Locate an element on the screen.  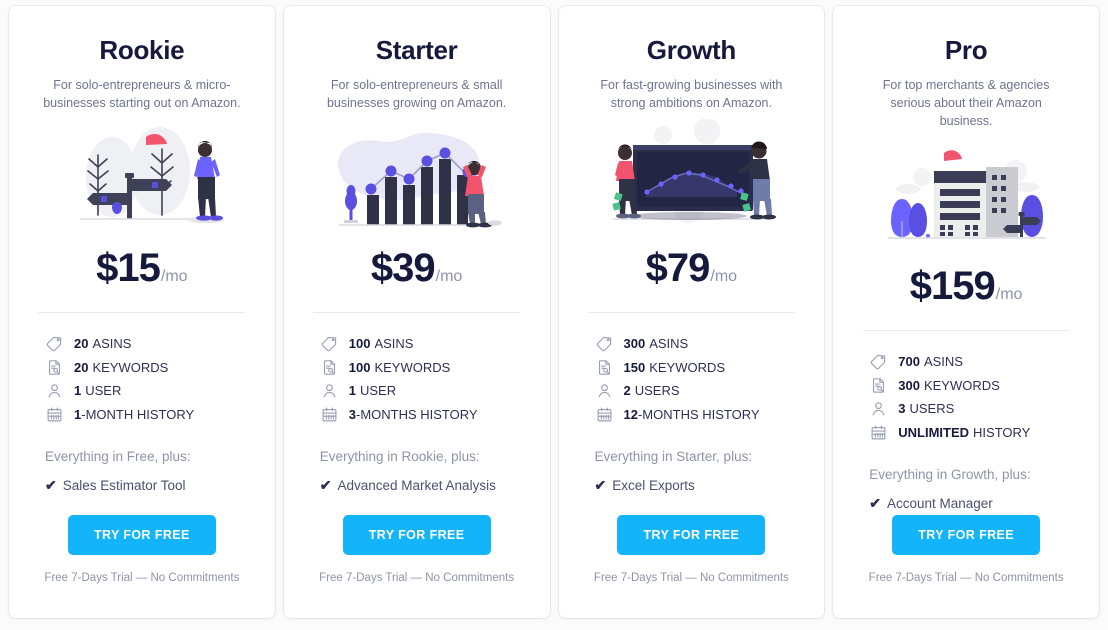
feature-item: 100 ASINS is located at coordinates (424, 344).